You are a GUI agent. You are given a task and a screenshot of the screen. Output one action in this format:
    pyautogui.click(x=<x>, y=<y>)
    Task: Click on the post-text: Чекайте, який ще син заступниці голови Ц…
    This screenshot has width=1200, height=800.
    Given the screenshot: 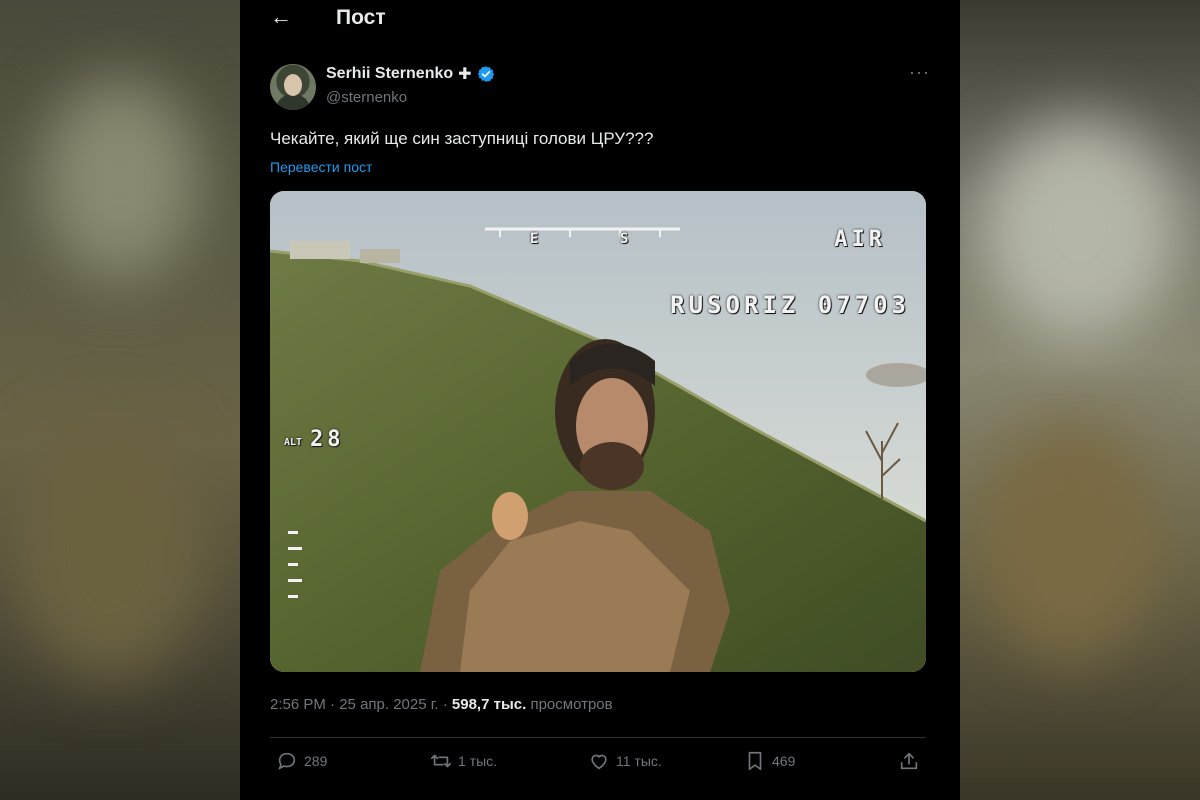 What is the action you would take?
    pyautogui.click(x=462, y=138)
    